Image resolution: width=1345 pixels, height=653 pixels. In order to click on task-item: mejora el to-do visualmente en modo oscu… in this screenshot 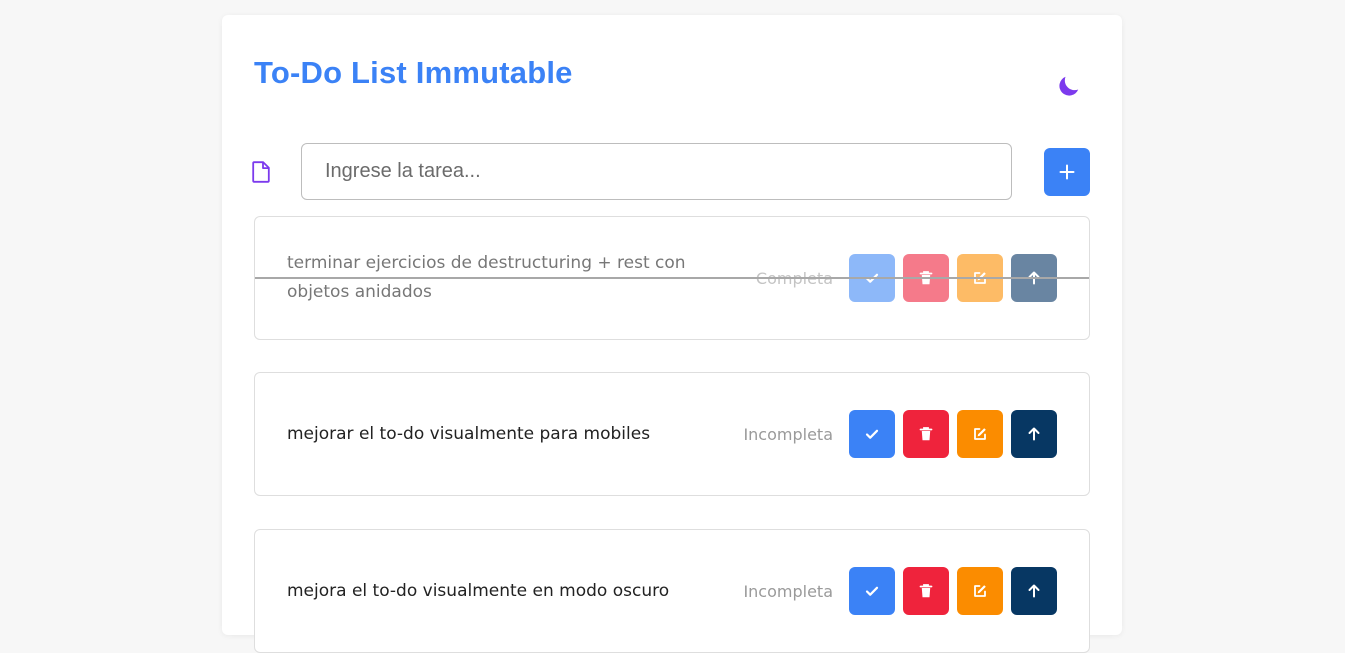, I will do `click(672, 591)`.